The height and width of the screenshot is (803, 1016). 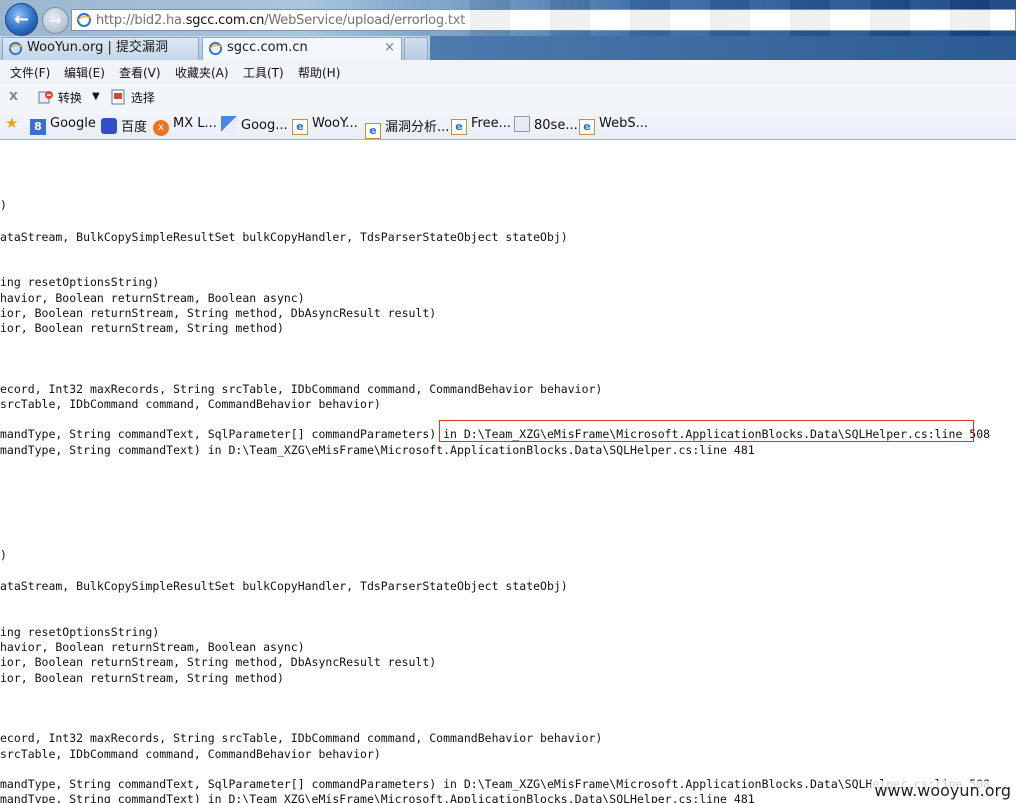 What do you see at coordinates (63, 125) in the screenshot?
I see `fav-google: 8 Google` at bounding box center [63, 125].